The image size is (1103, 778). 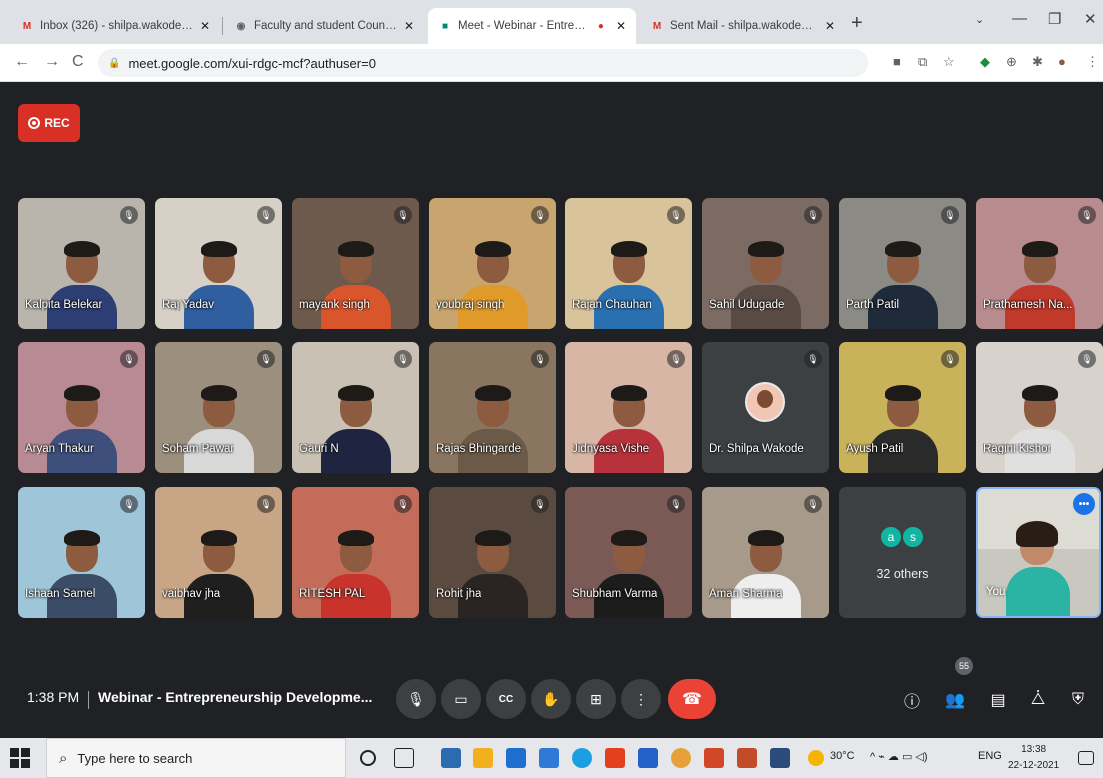 I want to click on minimize-button: —, so click(x=1019, y=18).